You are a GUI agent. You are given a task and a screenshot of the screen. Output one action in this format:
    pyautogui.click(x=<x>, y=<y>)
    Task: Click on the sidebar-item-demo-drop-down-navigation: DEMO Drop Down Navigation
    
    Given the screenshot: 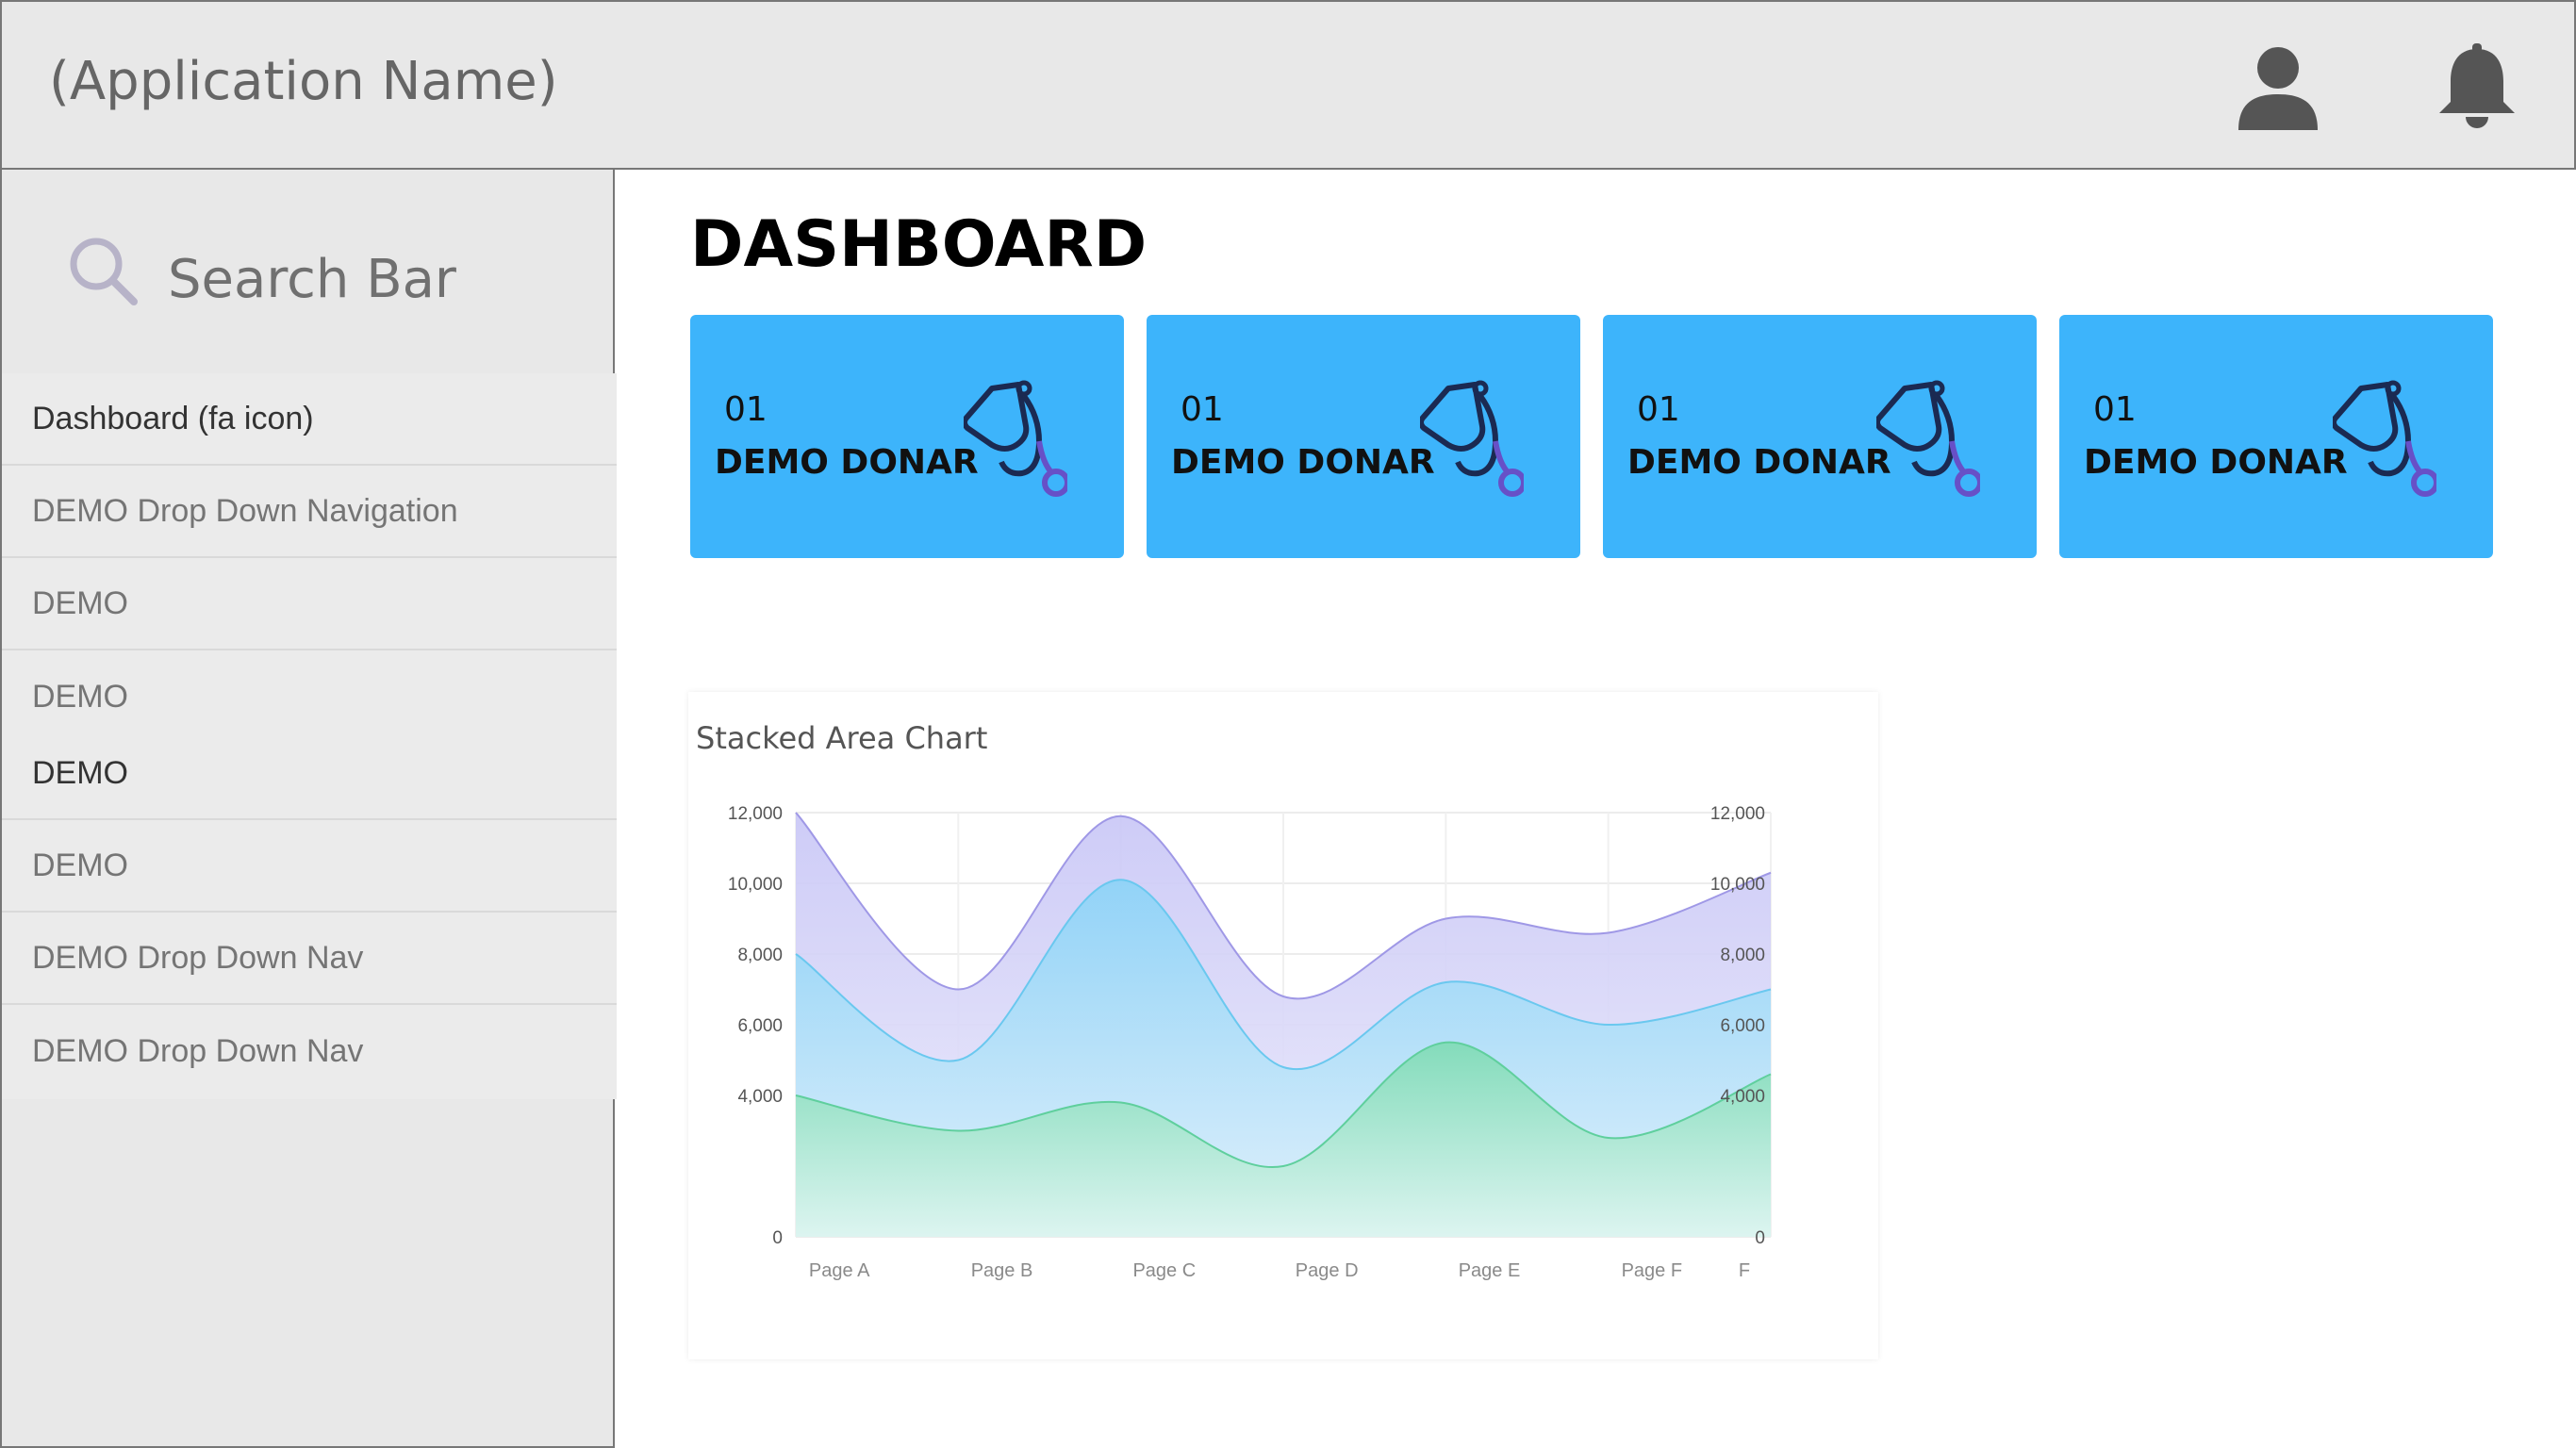 What is the action you would take?
    pyautogui.click(x=309, y=512)
    